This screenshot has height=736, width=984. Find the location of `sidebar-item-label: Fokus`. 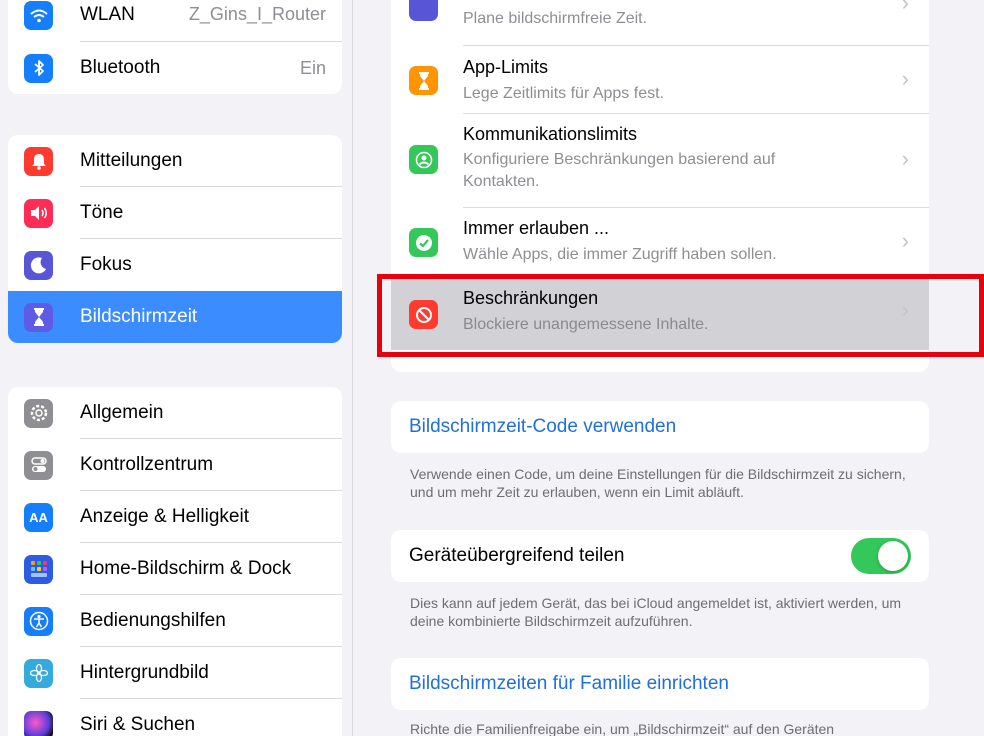

sidebar-item-label: Fokus is located at coordinates (106, 264).